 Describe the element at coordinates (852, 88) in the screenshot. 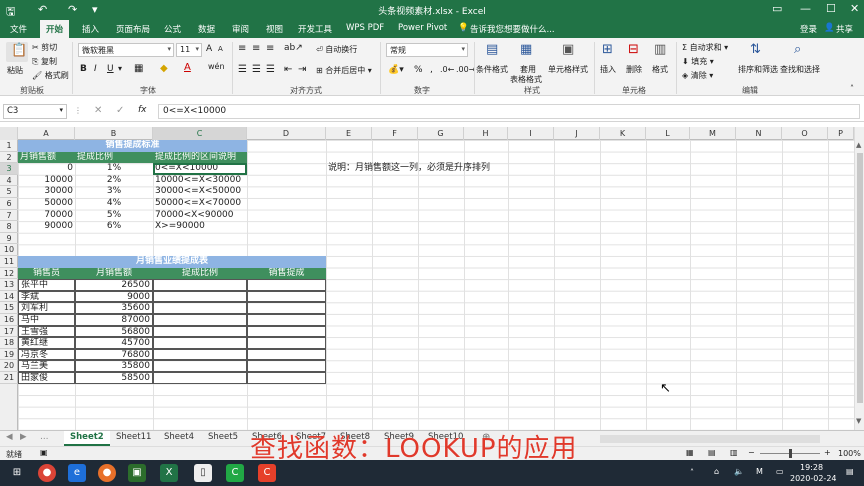

I see `collapse-ribbon-icon: ˄` at that location.